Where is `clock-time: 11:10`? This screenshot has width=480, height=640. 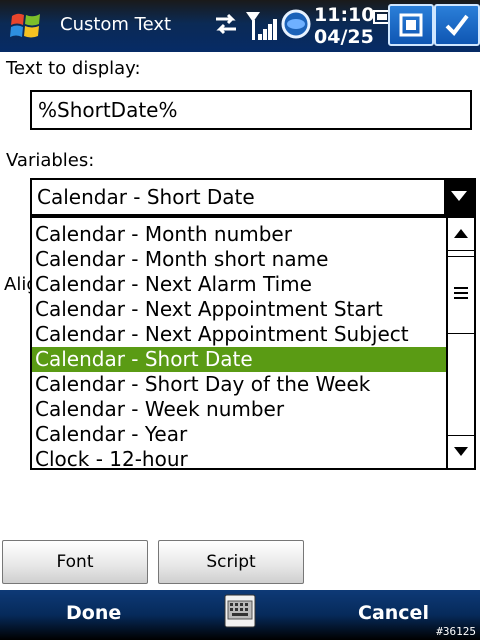 clock-time: 11:10 is located at coordinates (344, 15).